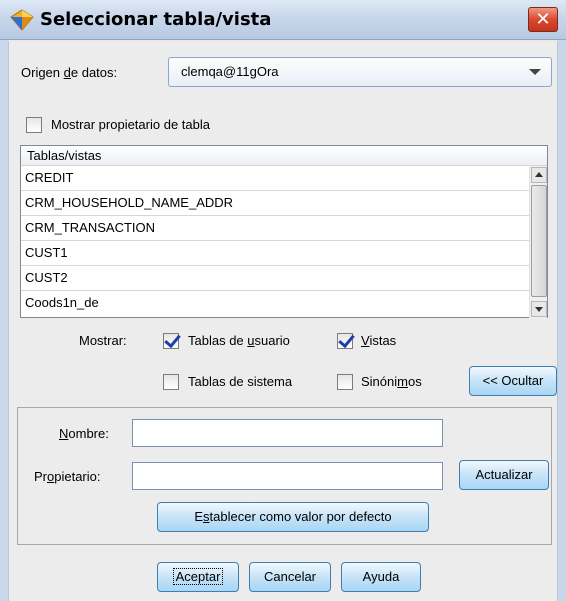 This screenshot has height=601, width=566. Describe the element at coordinates (287, 476) in the screenshot. I see `owner-input` at that location.